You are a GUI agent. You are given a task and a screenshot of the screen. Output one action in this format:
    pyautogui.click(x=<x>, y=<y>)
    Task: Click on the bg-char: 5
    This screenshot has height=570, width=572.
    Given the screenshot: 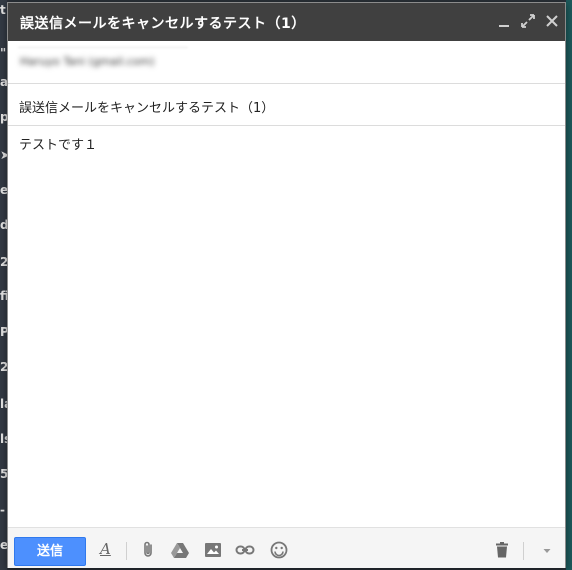 What is the action you would take?
    pyautogui.click(x=3, y=474)
    